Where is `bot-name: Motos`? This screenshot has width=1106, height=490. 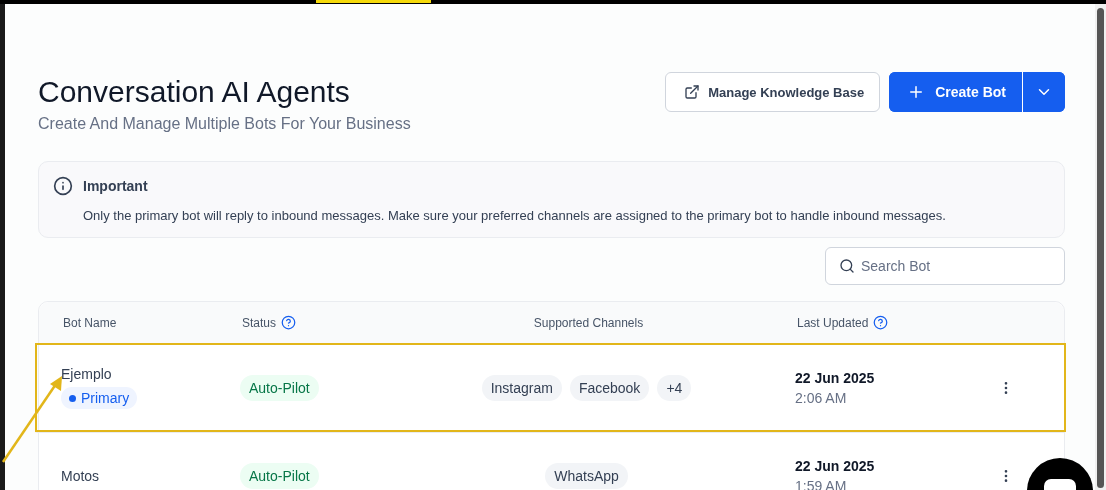
bot-name: Motos is located at coordinates (80, 475).